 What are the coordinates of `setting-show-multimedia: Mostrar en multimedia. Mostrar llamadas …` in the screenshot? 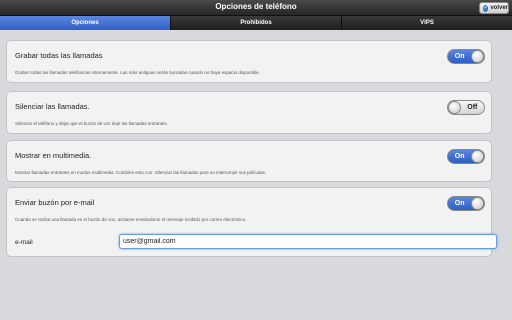 It's located at (249, 161).